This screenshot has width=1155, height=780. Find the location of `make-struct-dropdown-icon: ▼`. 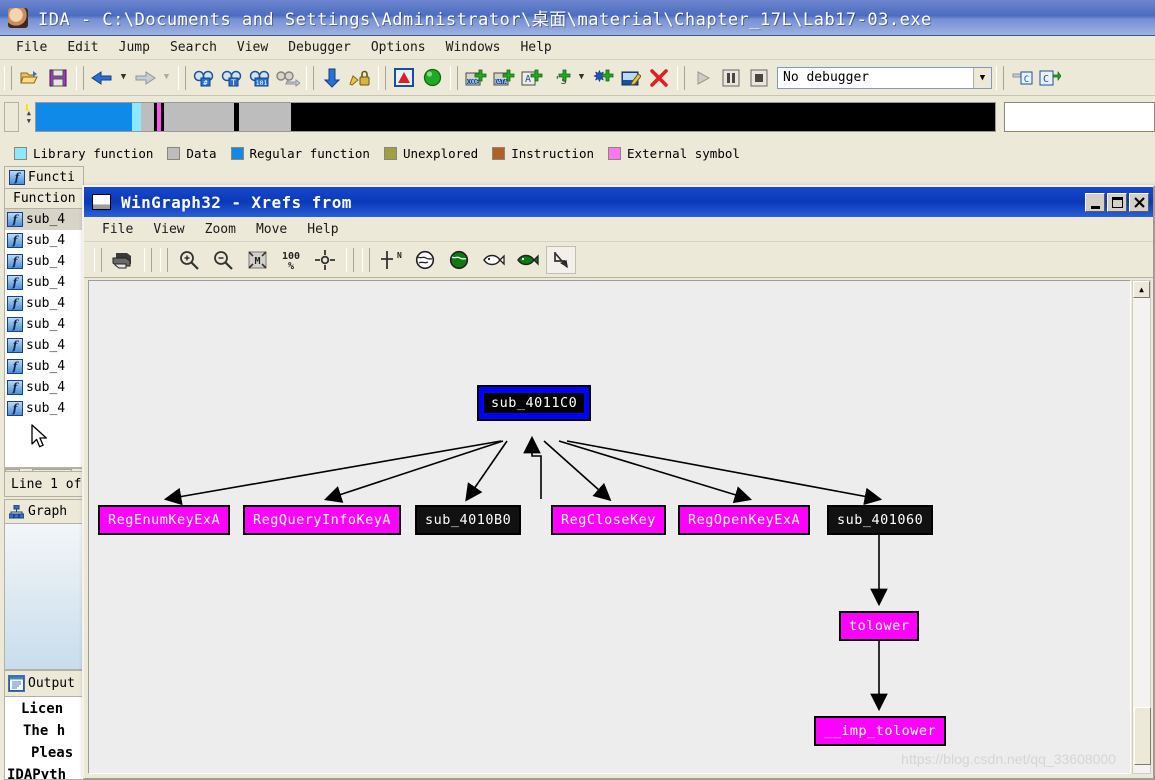

make-struct-dropdown-icon: ▼ is located at coordinates (581, 78).